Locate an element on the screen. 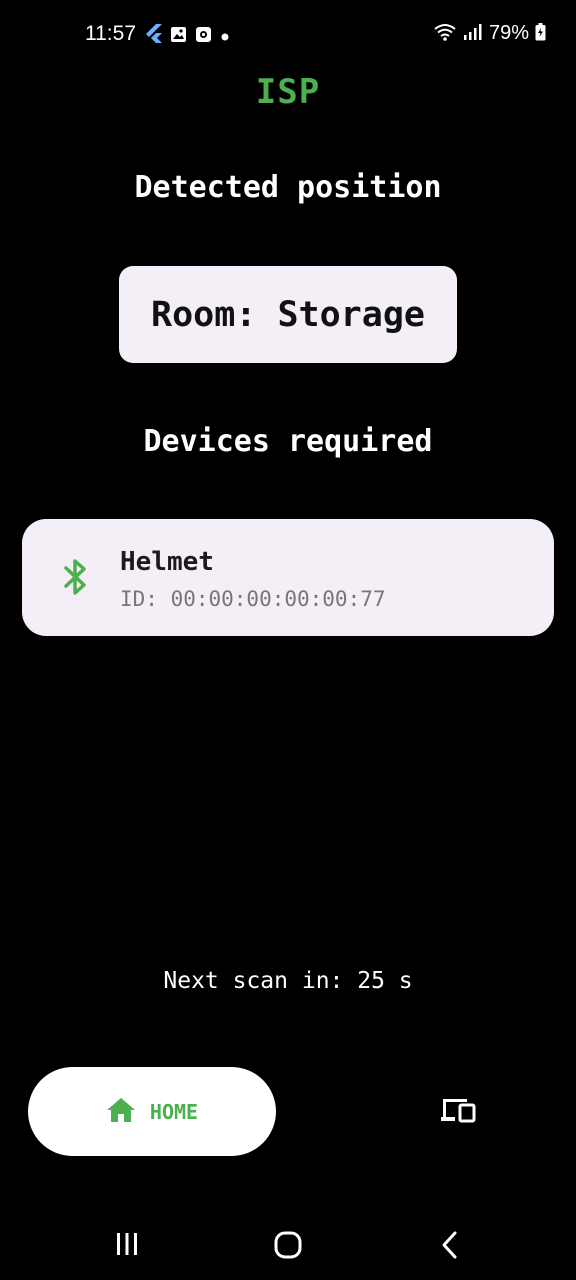  device-name: Helmet is located at coordinates (167, 562).